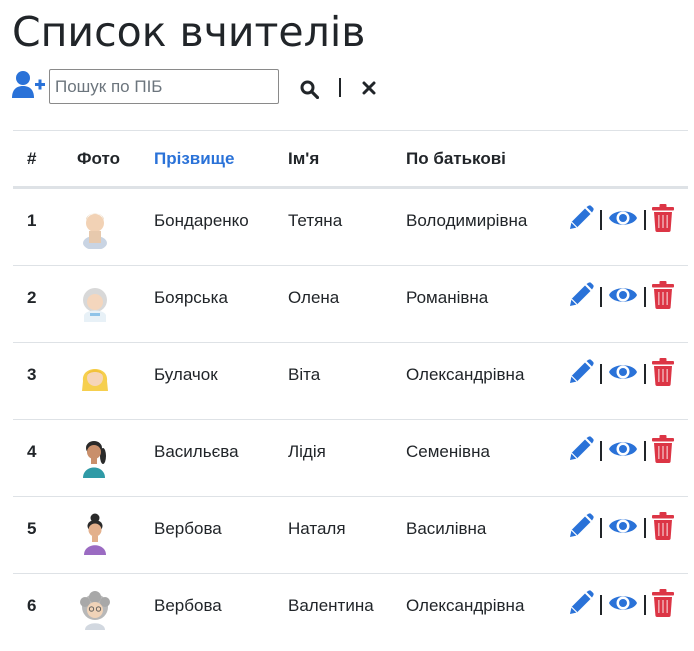 The height and width of the screenshot is (651, 694). I want to click on table-top-border, so click(350, 130).